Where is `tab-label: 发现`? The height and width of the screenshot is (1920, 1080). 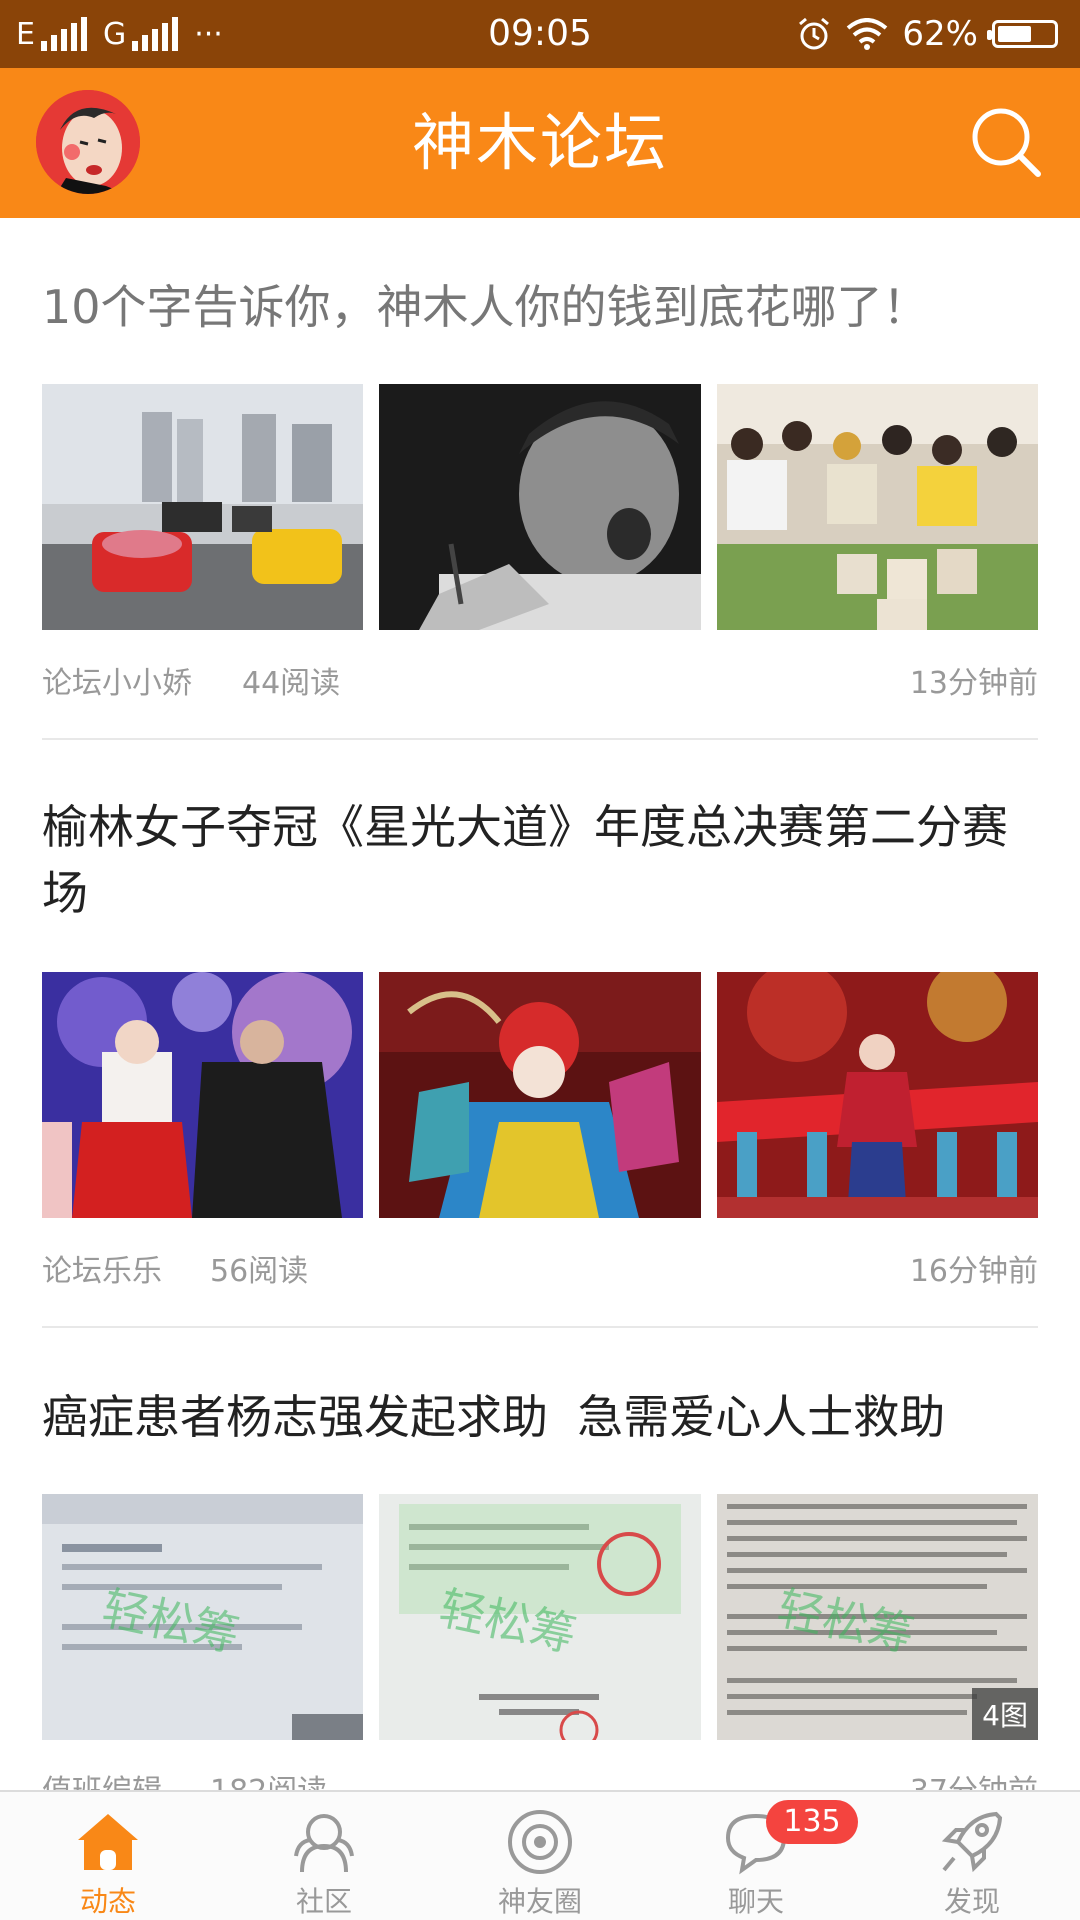
tab-label: 发现 is located at coordinates (971, 1901).